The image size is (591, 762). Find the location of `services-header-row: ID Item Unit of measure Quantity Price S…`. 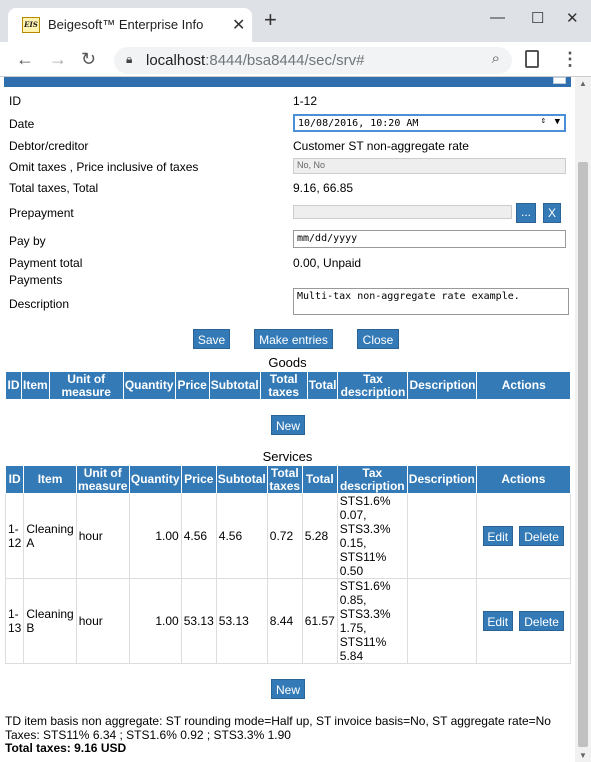

services-header-row: ID Item Unit of measure Quantity Price S… is located at coordinates (288, 479).